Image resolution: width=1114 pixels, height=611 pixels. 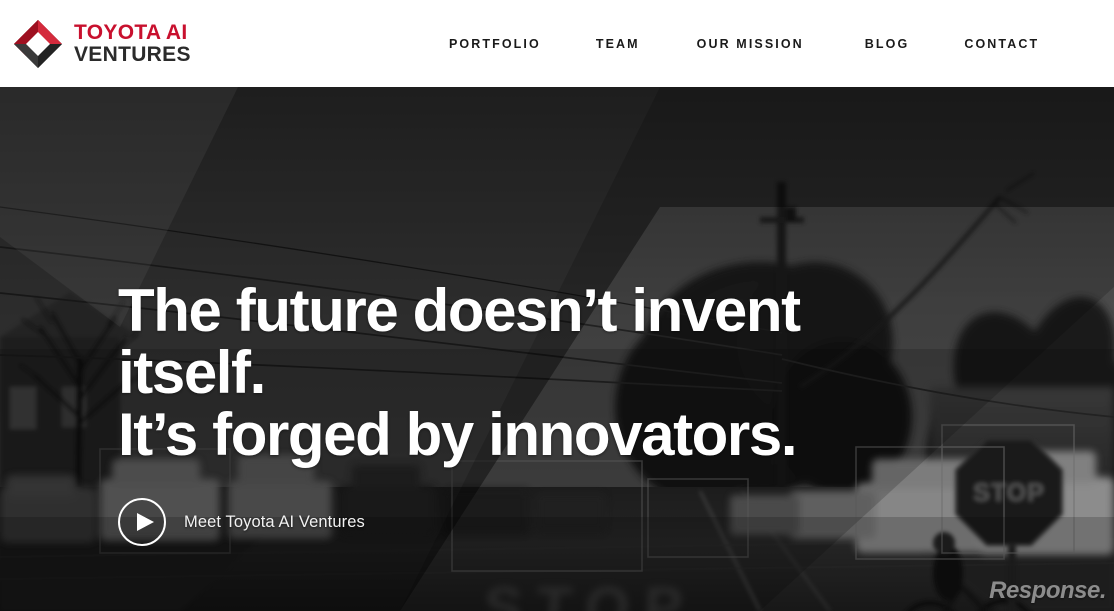 I want to click on nav-item-blog: BLOG, so click(x=887, y=44).